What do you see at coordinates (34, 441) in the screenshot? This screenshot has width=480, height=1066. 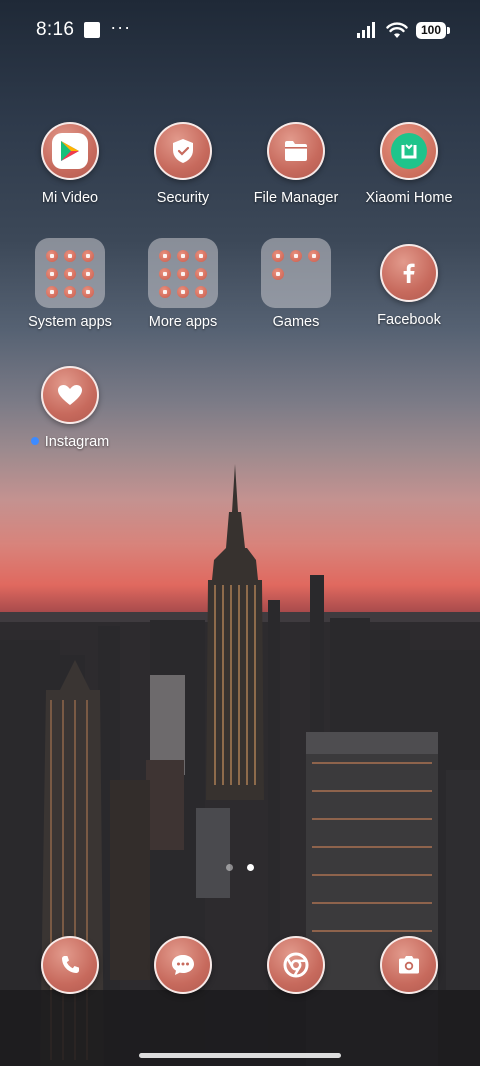 I see `new-install-dot` at bounding box center [34, 441].